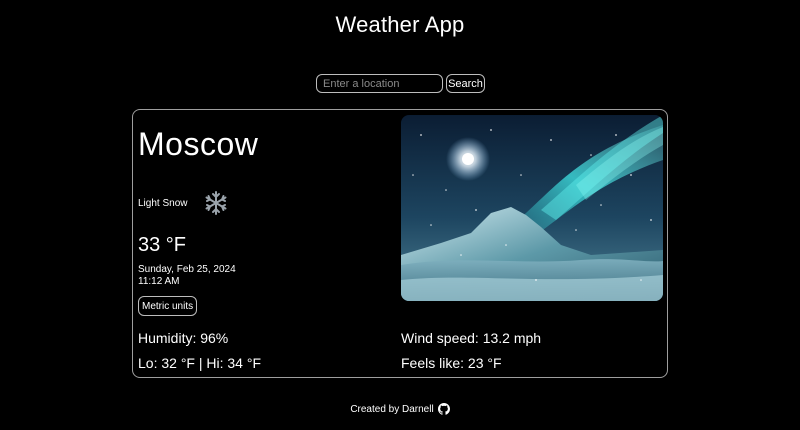  Describe the element at coordinates (400, 24) in the screenshot. I see `app-title: Weather App` at that location.